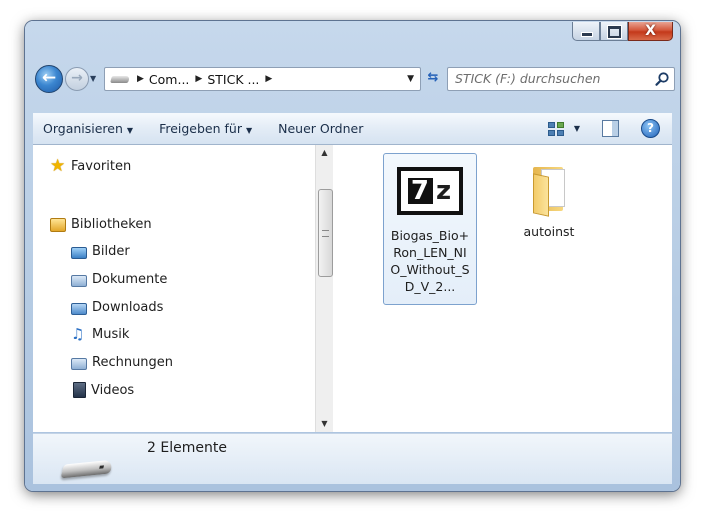 This screenshot has height=516, width=703. I want to click on tree-label: Videos, so click(113, 390).